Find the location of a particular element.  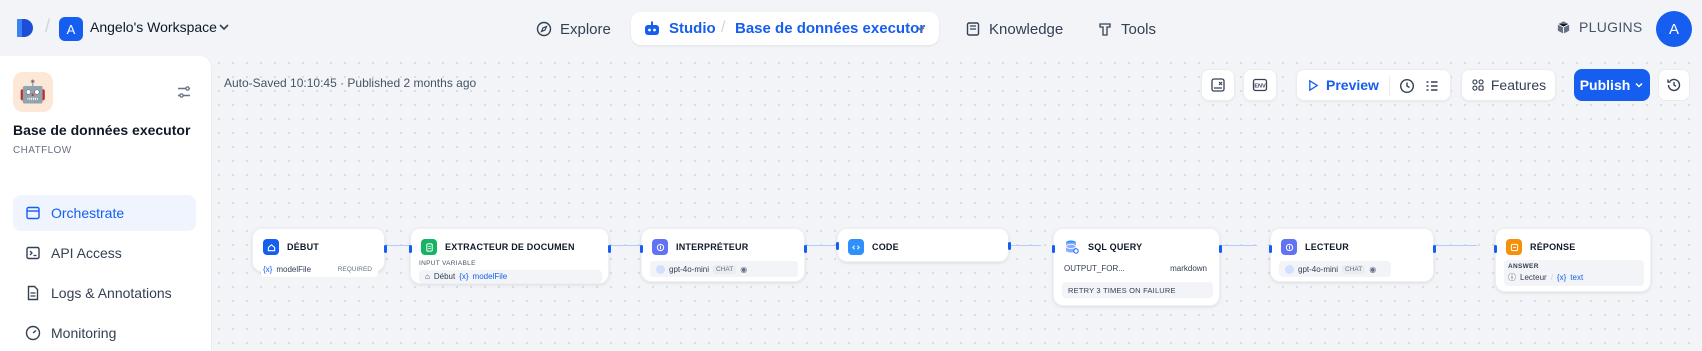

dashboard-icon is located at coordinates (33, 333).